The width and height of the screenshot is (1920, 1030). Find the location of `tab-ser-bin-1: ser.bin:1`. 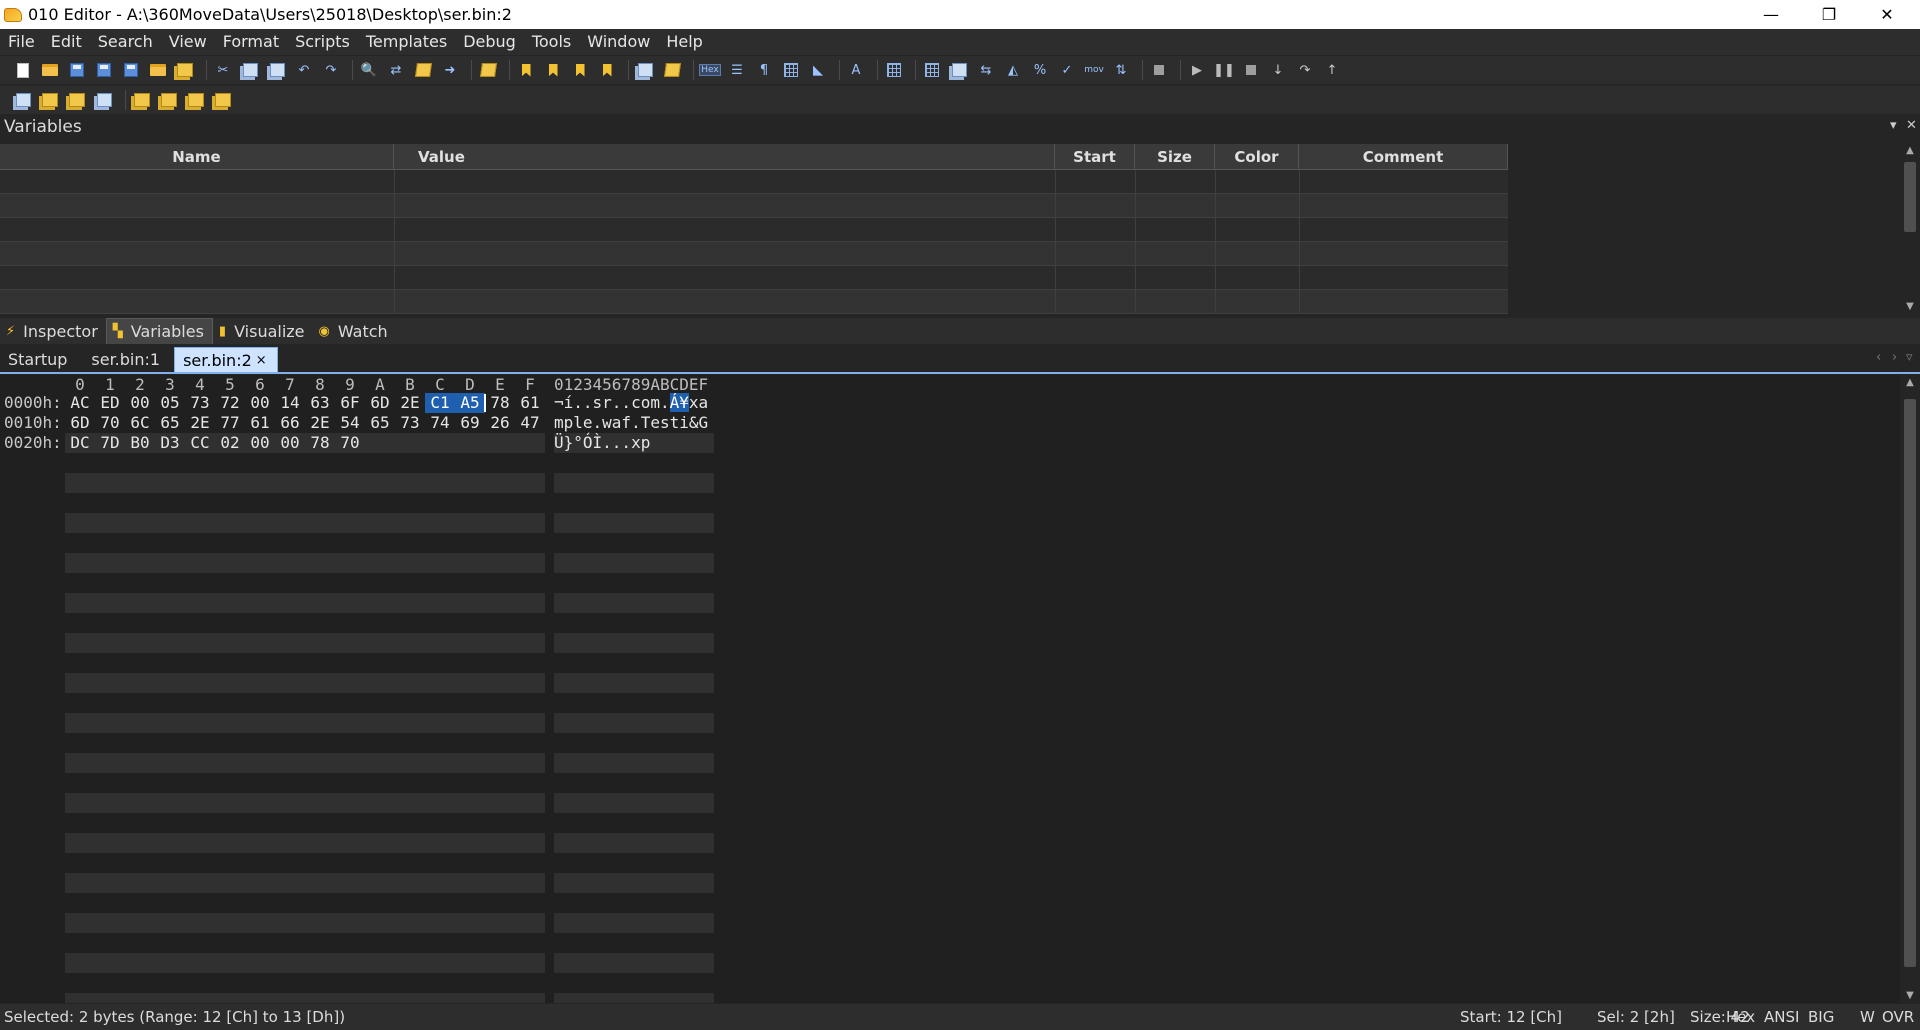

tab-ser-bin-1: ser.bin:1 is located at coordinates (126, 360).